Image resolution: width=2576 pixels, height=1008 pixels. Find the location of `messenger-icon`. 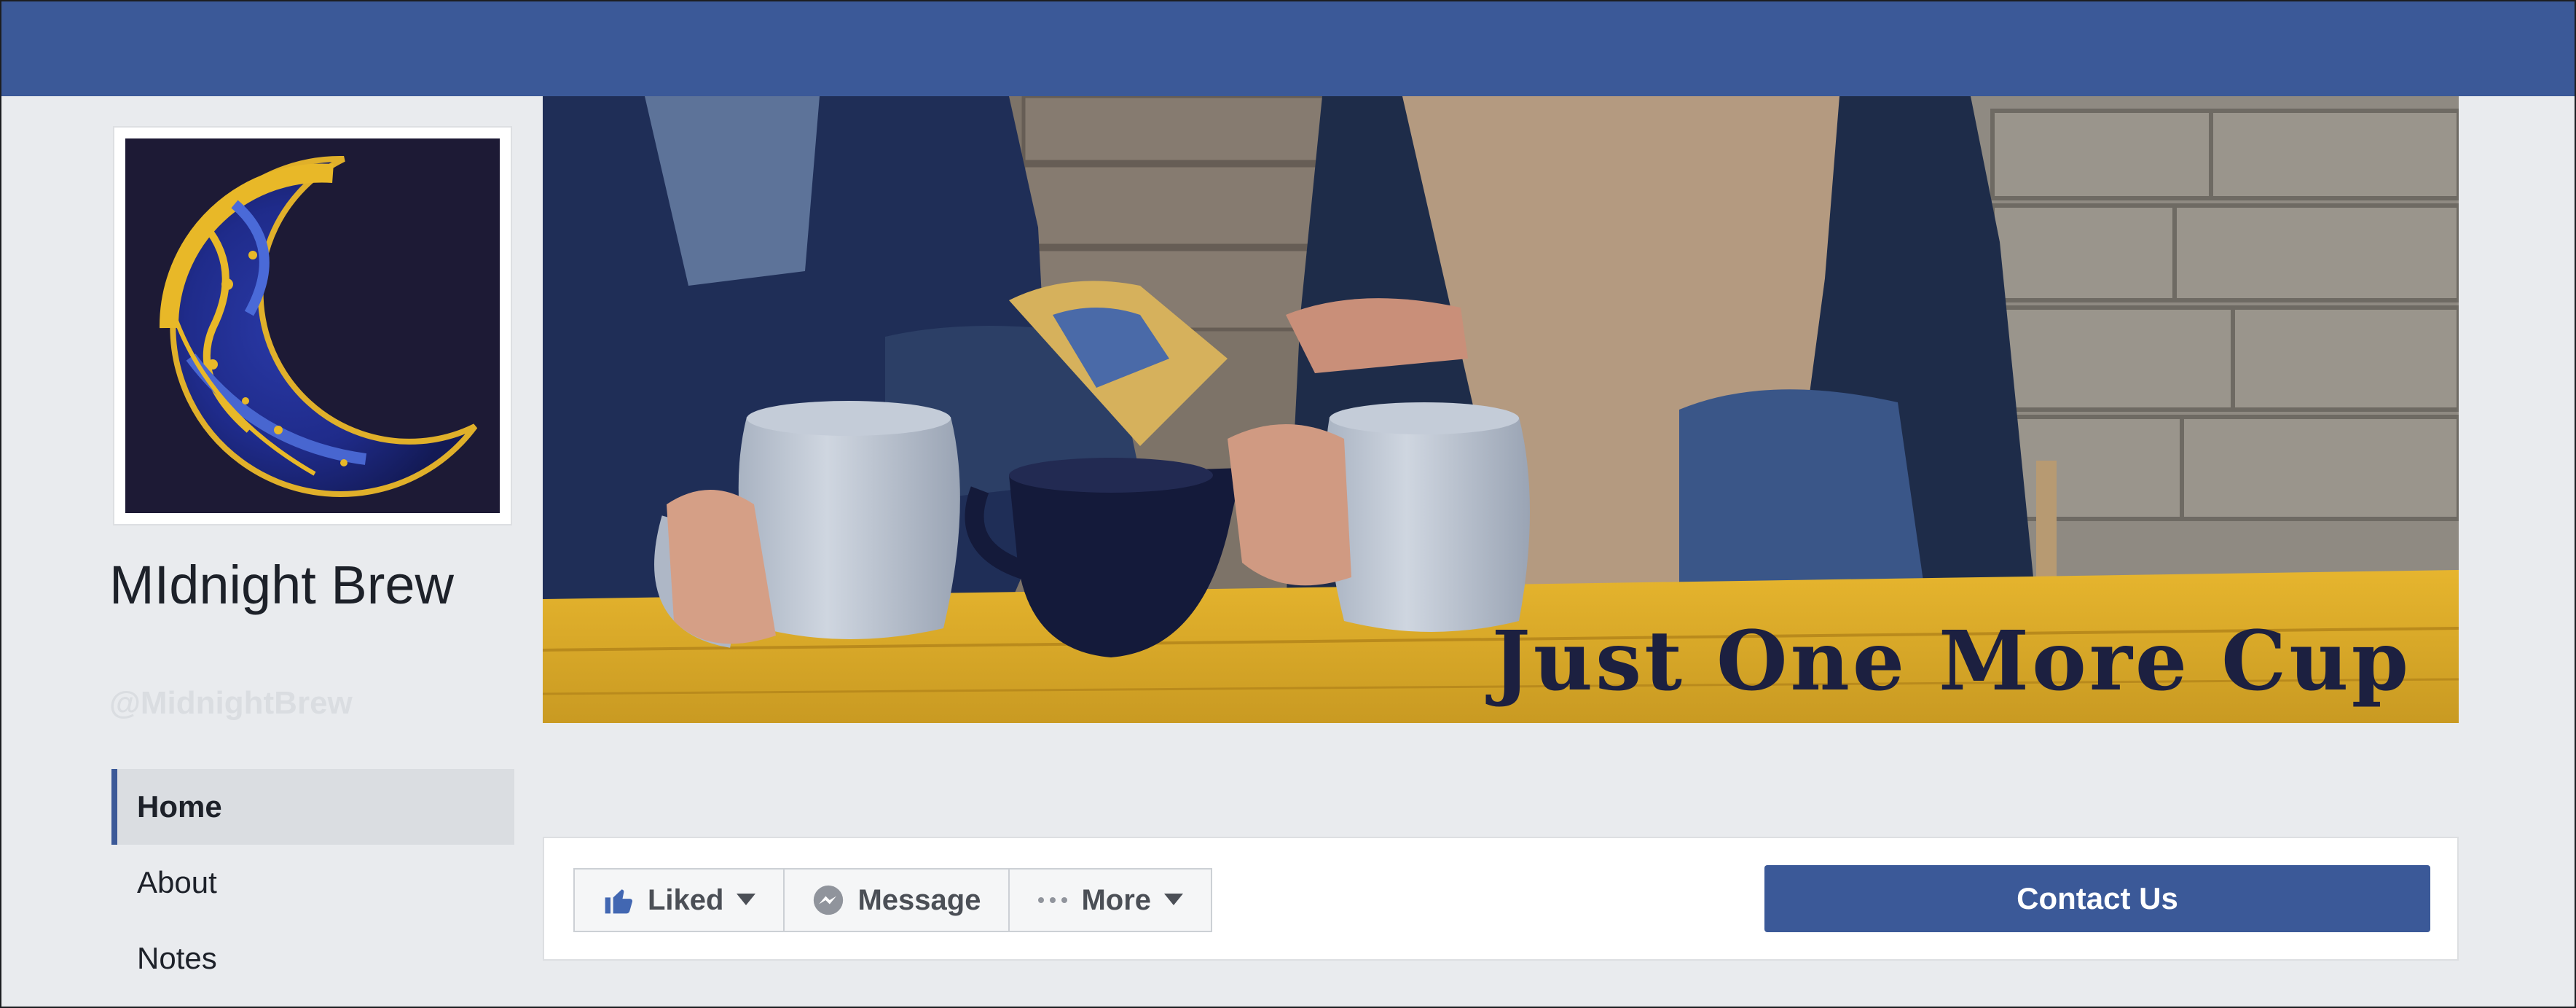

messenger-icon is located at coordinates (828, 900).